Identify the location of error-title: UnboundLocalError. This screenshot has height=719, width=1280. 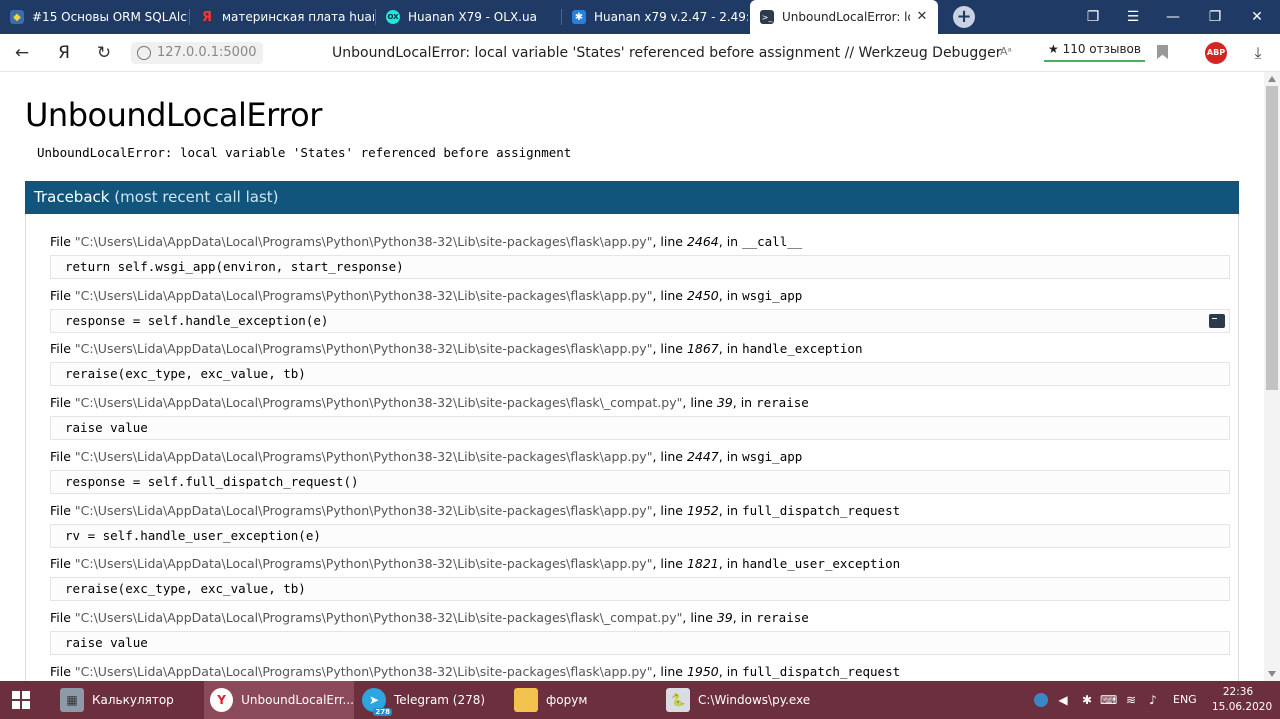
(173, 115).